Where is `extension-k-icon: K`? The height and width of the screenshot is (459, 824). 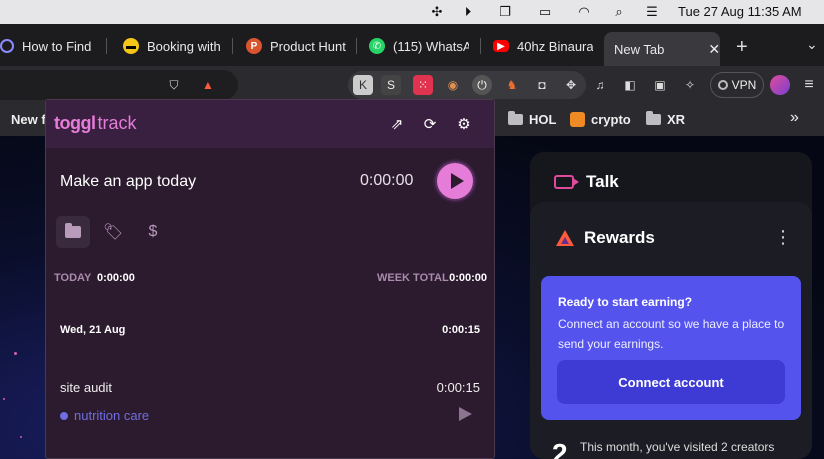
extension-k-icon: K is located at coordinates (363, 85).